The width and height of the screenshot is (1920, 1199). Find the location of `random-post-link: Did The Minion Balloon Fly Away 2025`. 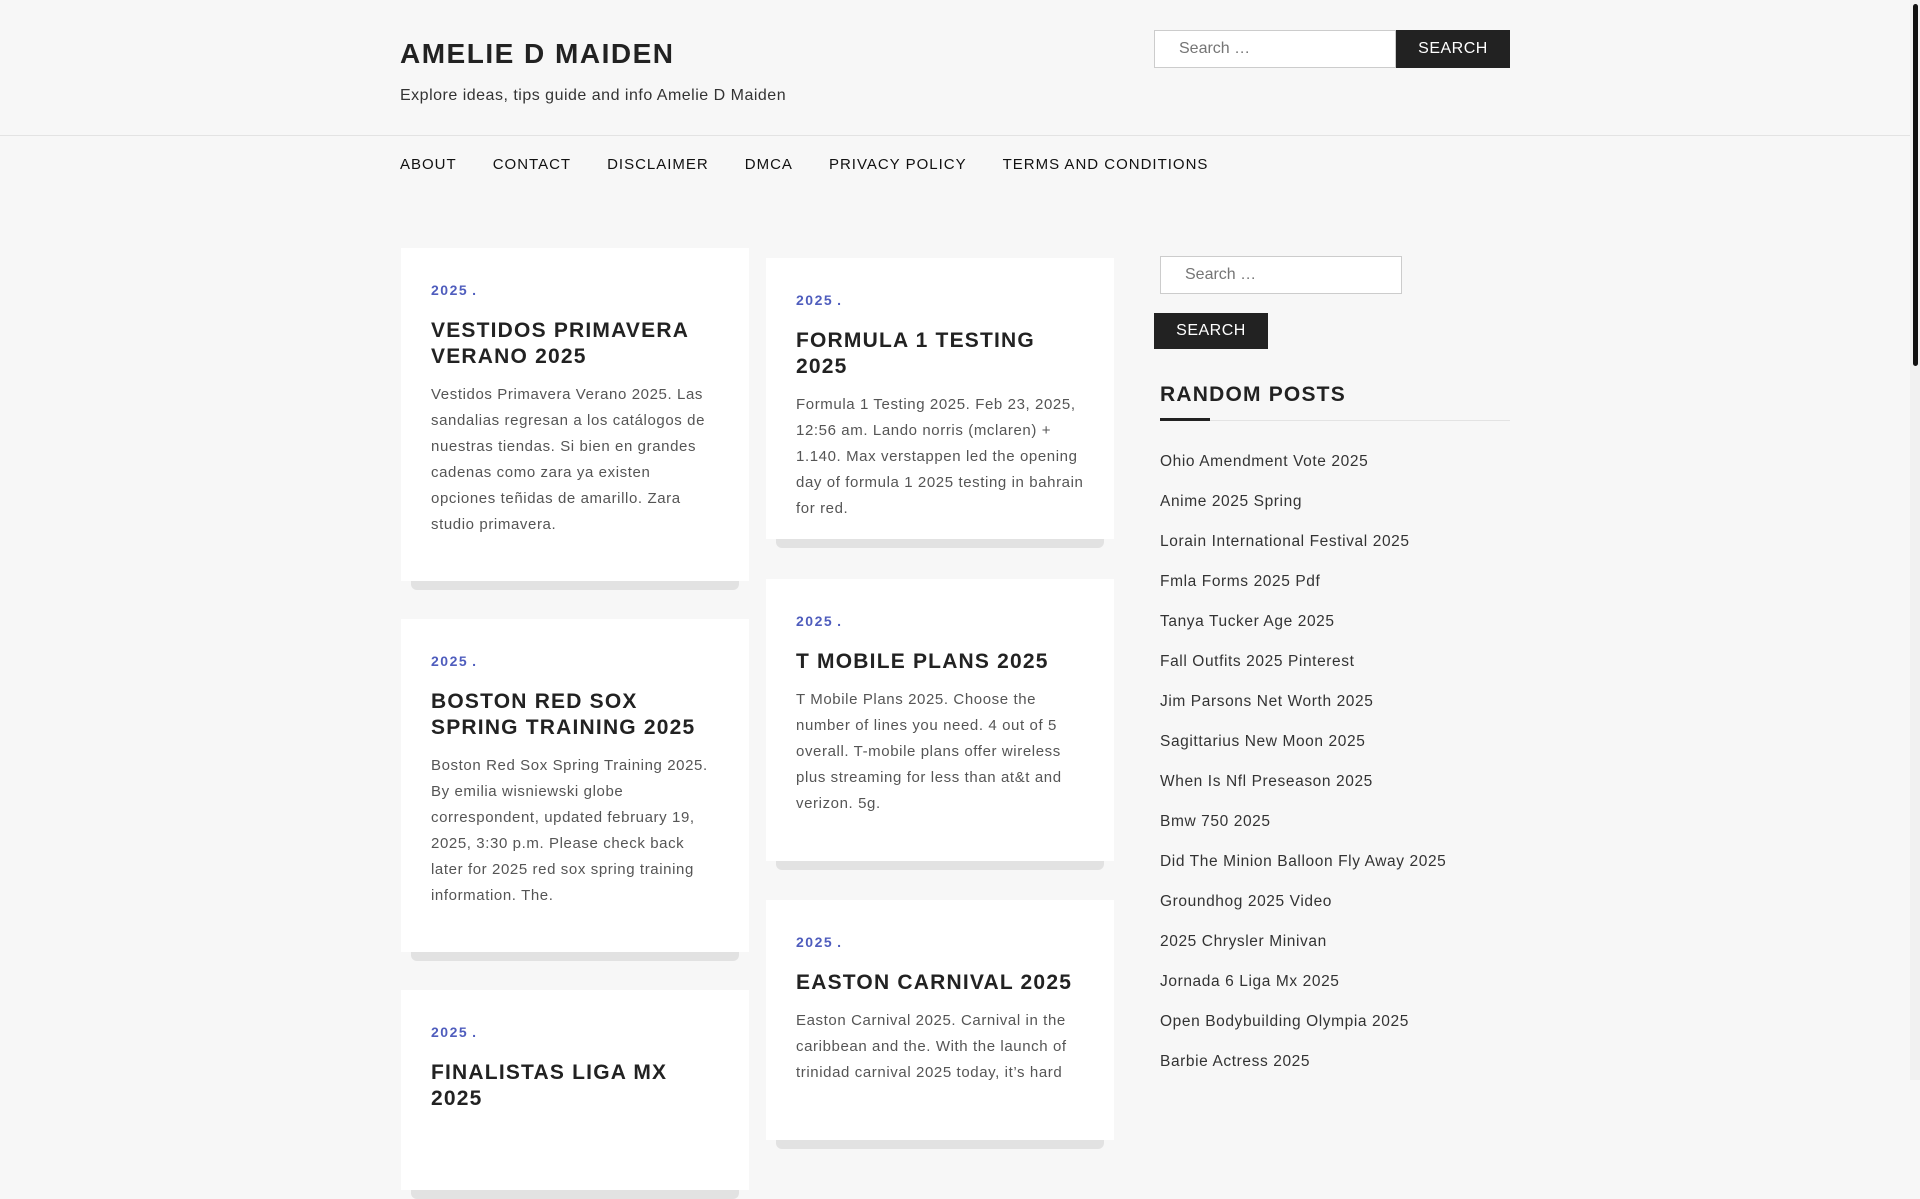

random-post-link: Did The Minion Balloon Fly Away 2025 is located at coordinates (1303, 861).